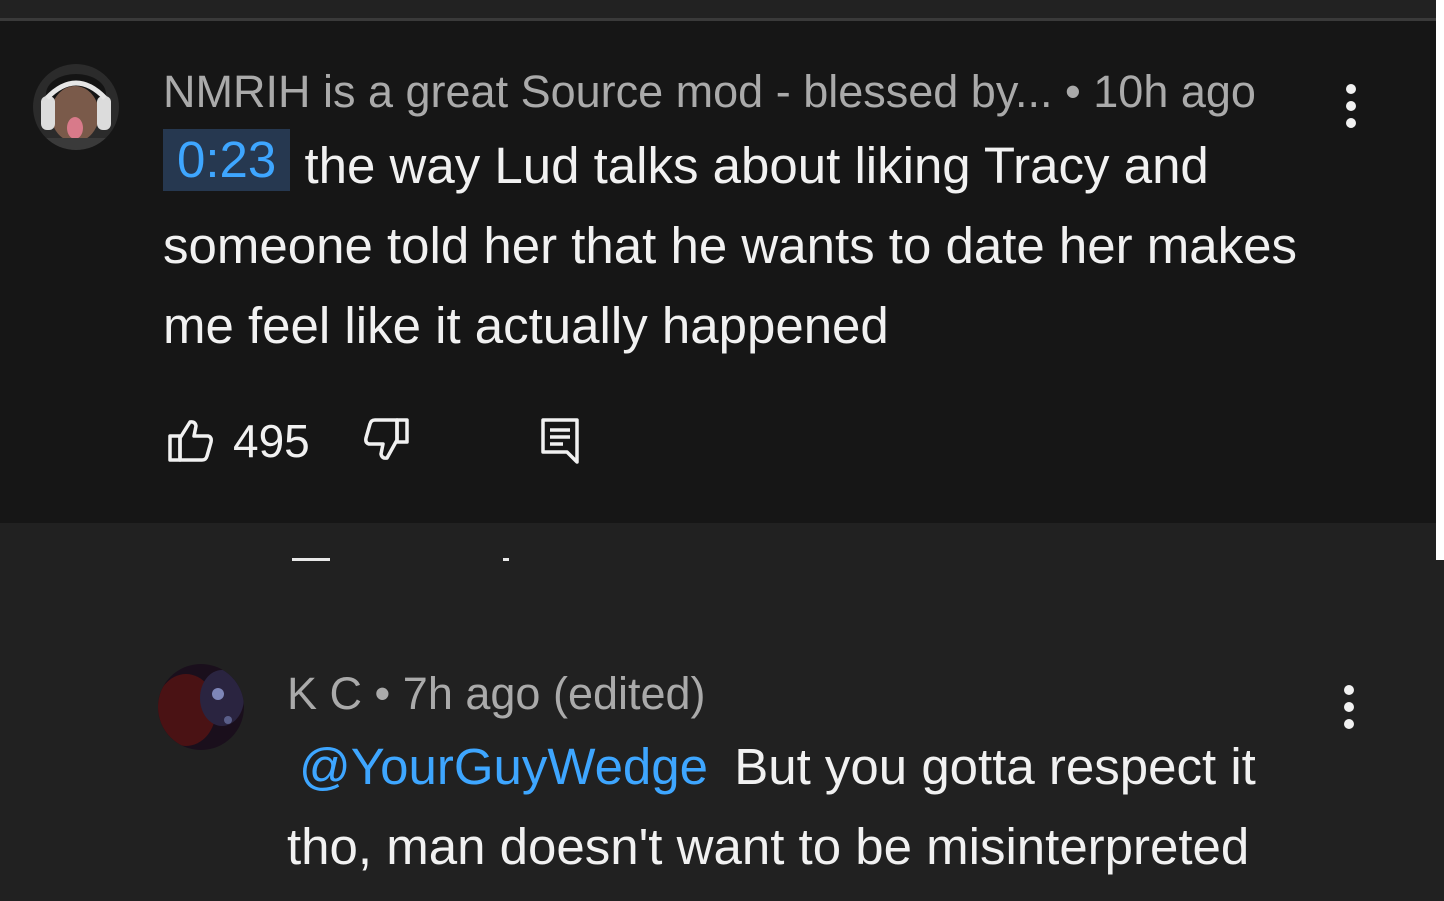  What do you see at coordinates (629, 693) in the screenshot?
I see `edited-label: (edited)` at bounding box center [629, 693].